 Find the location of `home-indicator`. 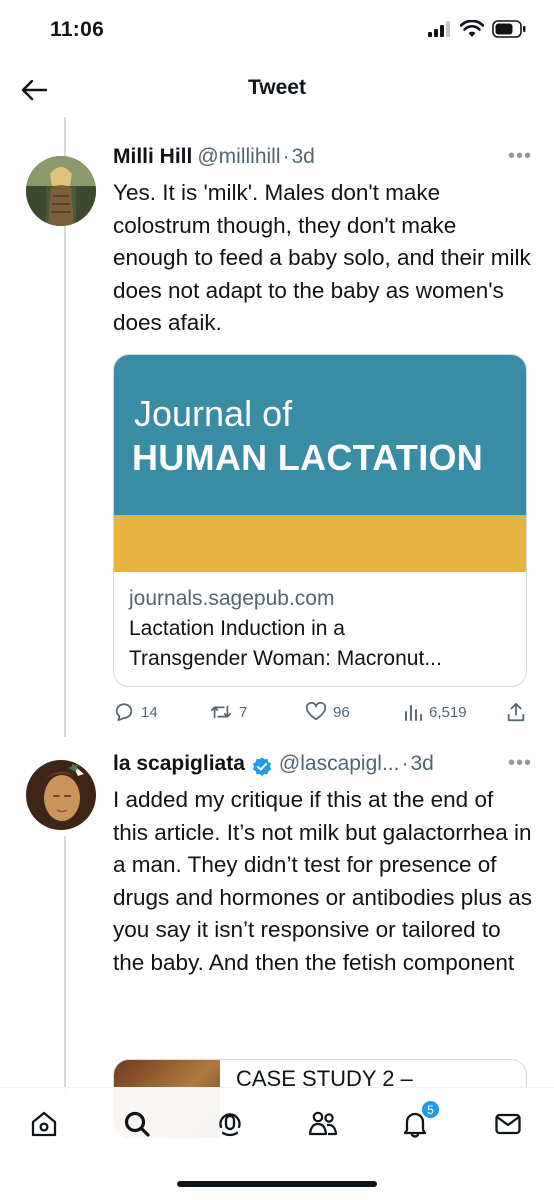

home-indicator is located at coordinates (277, 1184).